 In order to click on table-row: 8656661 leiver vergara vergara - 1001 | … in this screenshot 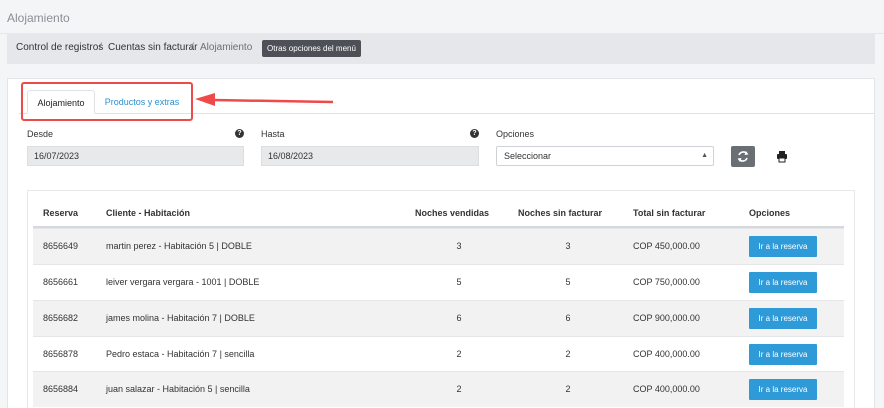, I will do `click(438, 282)`.